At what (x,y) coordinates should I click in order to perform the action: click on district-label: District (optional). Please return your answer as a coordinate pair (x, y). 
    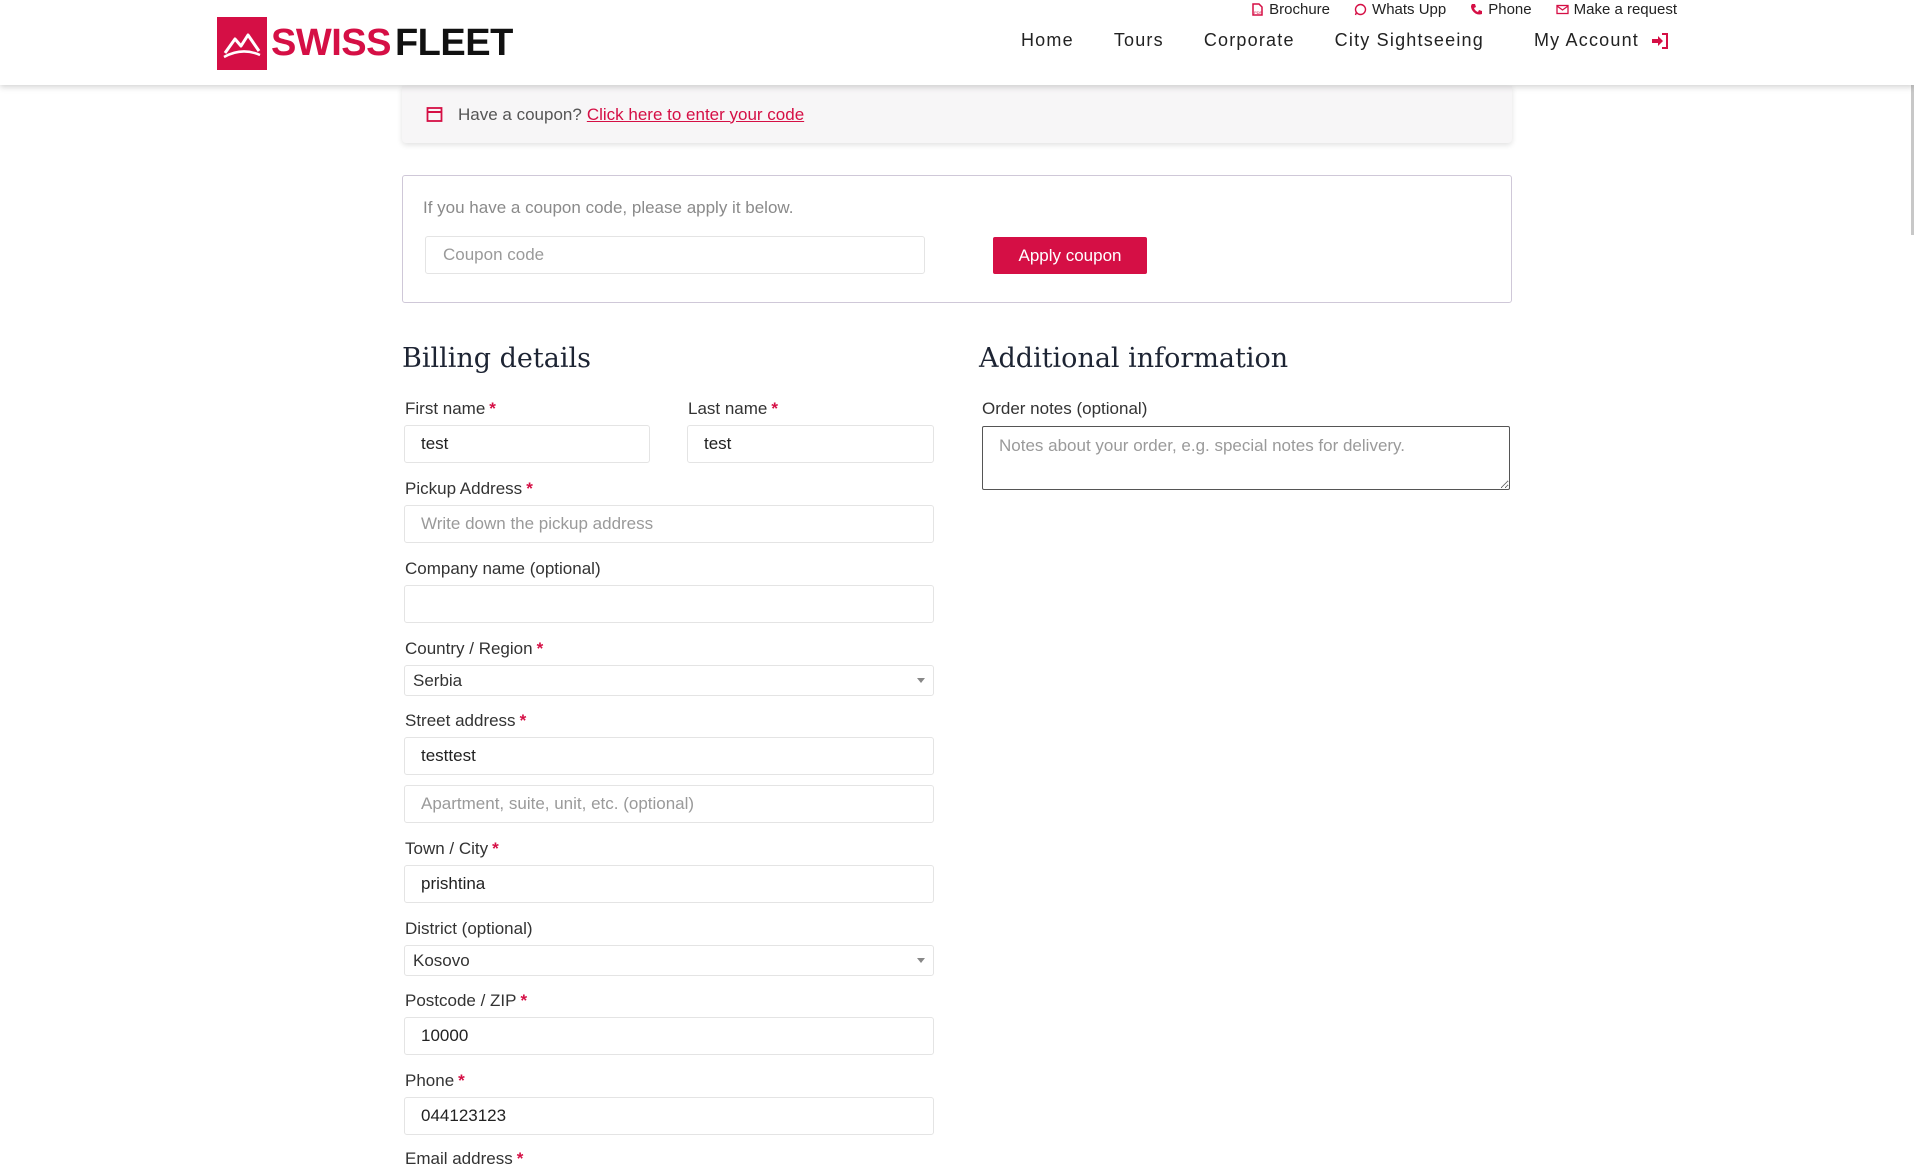
    Looking at the image, I should click on (469, 928).